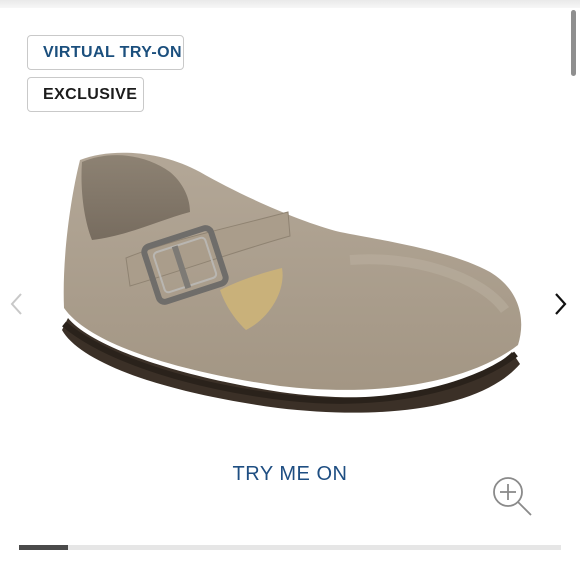 The image size is (580, 580). Describe the element at coordinates (512, 496) in the screenshot. I see `zoom-in-icon` at that location.